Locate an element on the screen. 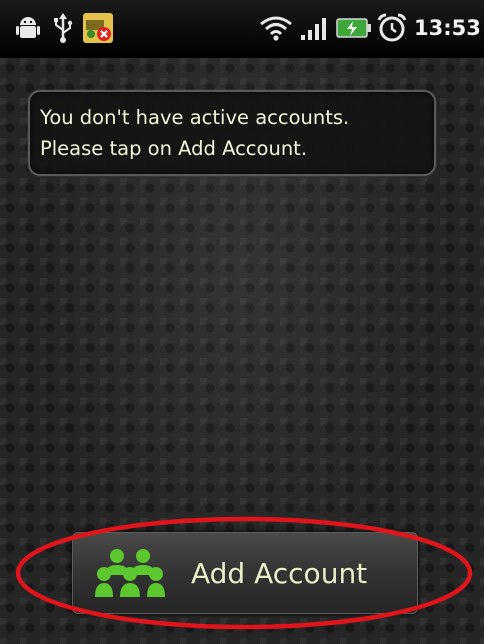 This screenshot has width=484, height=644. add-account-button: Add Account is located at coordinates (245, 573).